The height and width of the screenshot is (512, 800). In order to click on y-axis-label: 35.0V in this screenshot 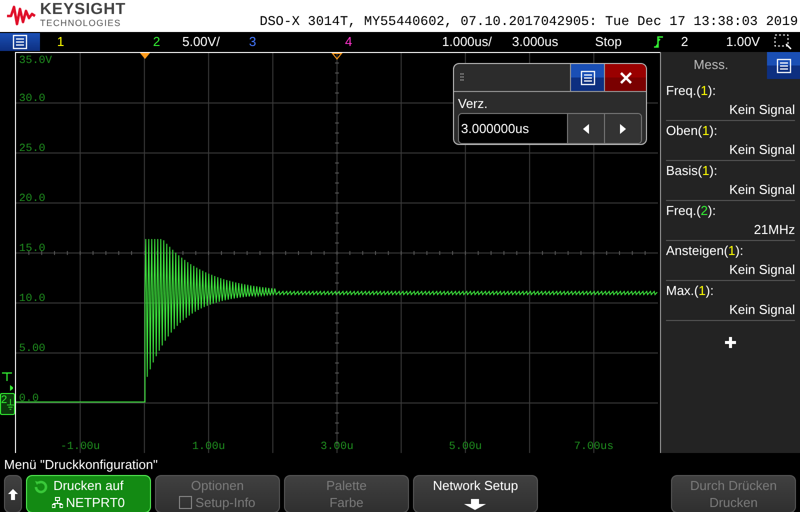, I will do `click(35, 61)`.